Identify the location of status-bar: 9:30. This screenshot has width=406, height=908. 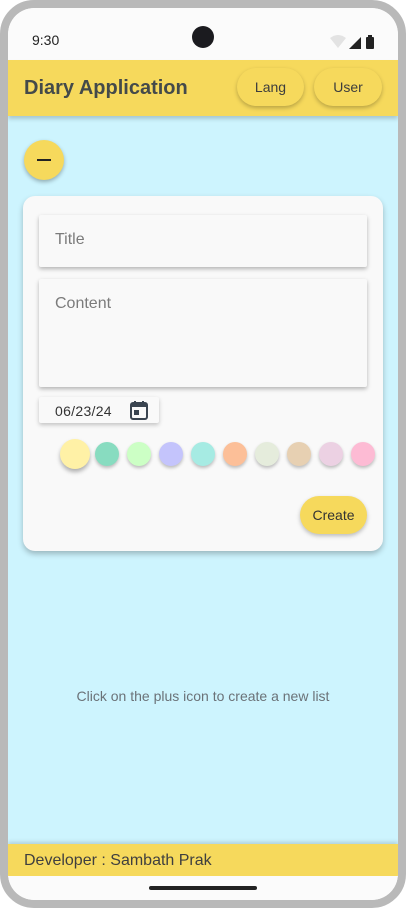
(203, 34).